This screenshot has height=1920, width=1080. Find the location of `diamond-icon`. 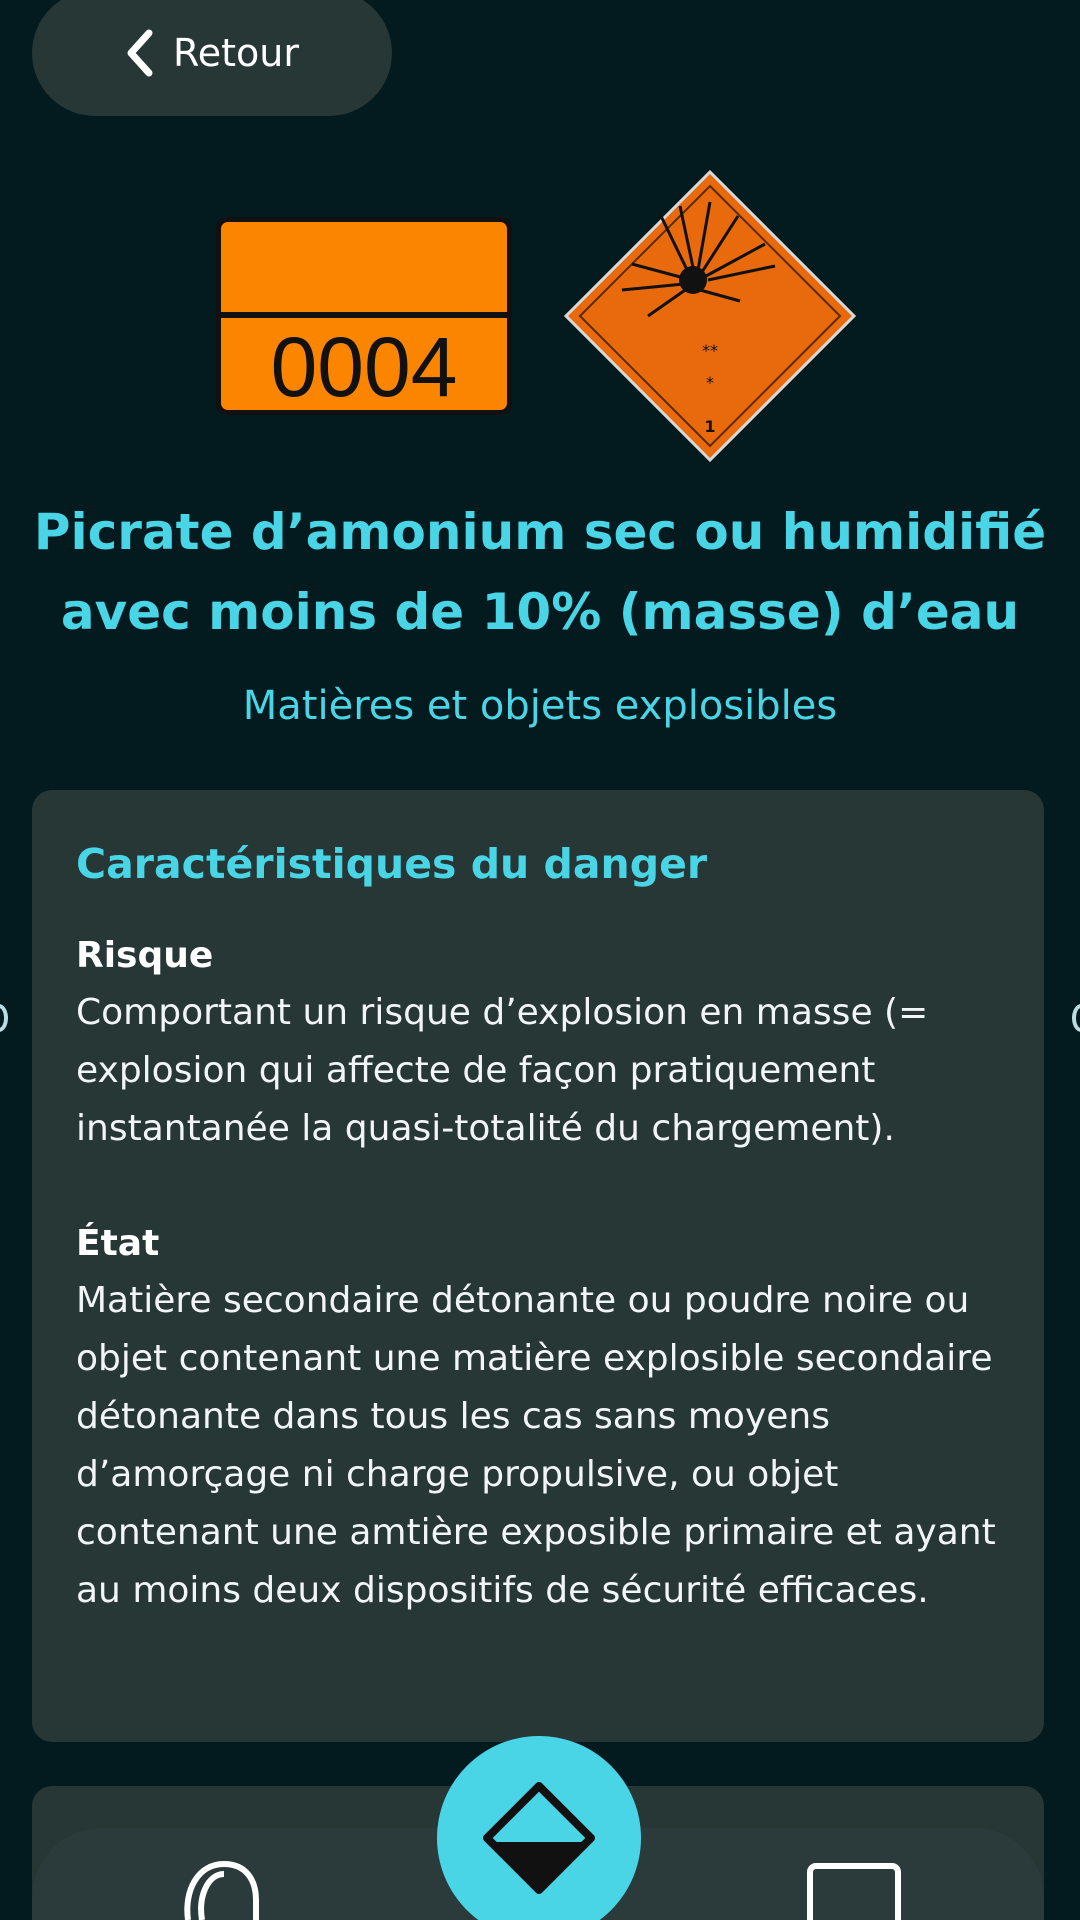

diamond-icon is located at coordinates (539, 1838).